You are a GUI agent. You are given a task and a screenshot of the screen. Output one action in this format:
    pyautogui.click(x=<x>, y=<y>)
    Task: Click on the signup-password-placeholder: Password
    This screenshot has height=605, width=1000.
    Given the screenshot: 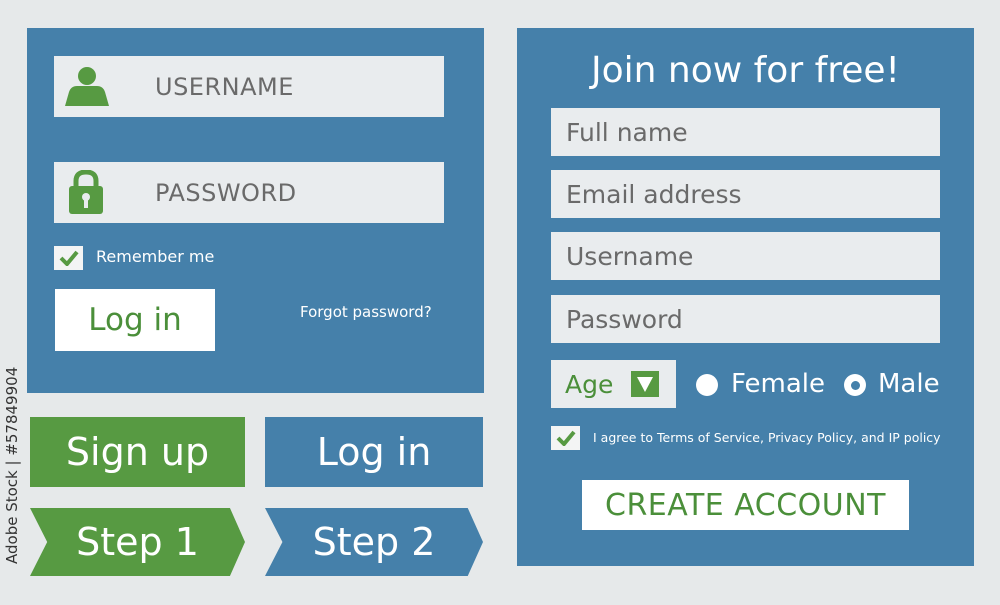 What is the action you would take?
    pyautogui.click(x=624, y=319)
    